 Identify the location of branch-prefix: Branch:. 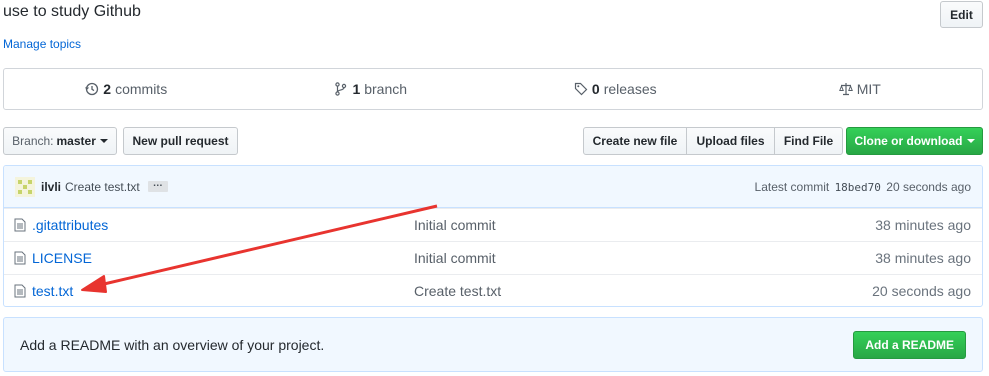
(33, 141).